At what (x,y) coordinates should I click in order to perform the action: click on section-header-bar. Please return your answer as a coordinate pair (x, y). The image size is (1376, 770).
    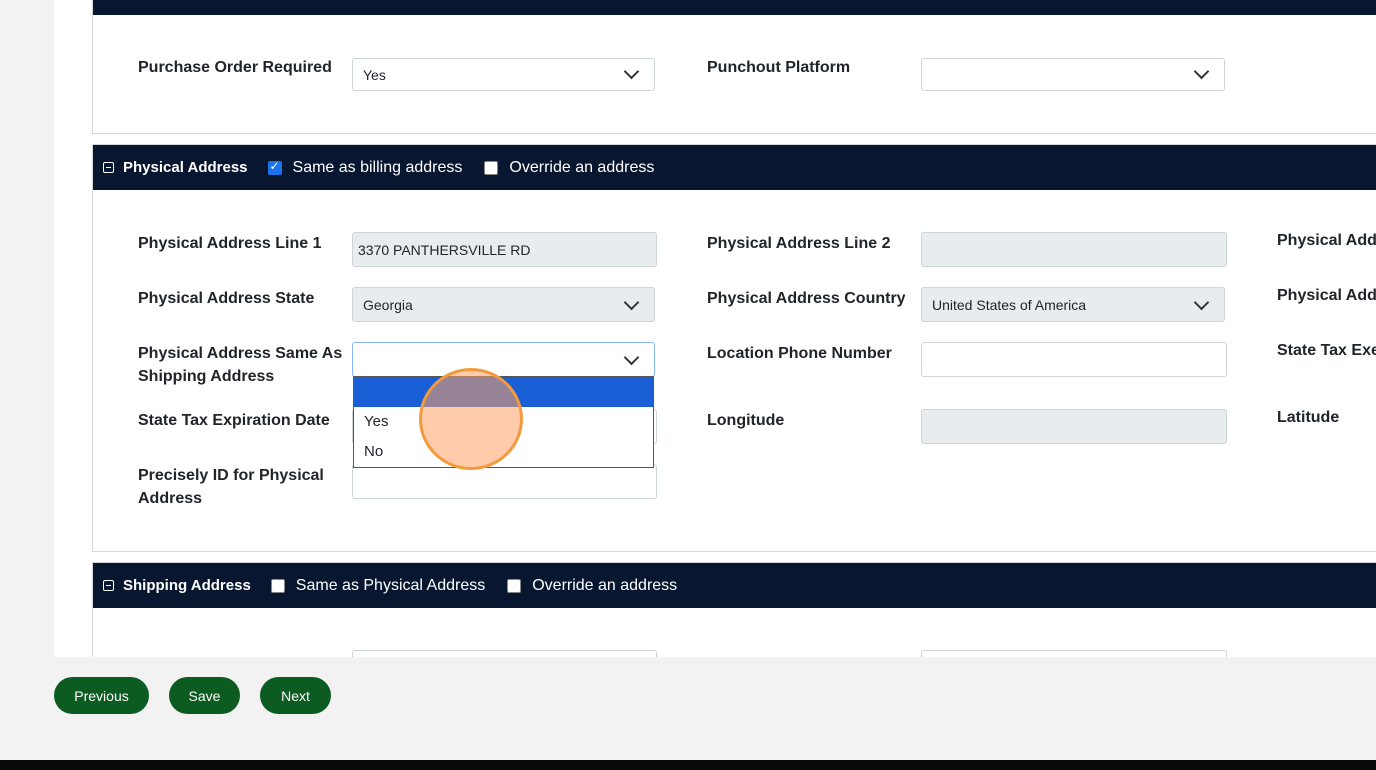
    Looking at the image, I should click on (734, 7).